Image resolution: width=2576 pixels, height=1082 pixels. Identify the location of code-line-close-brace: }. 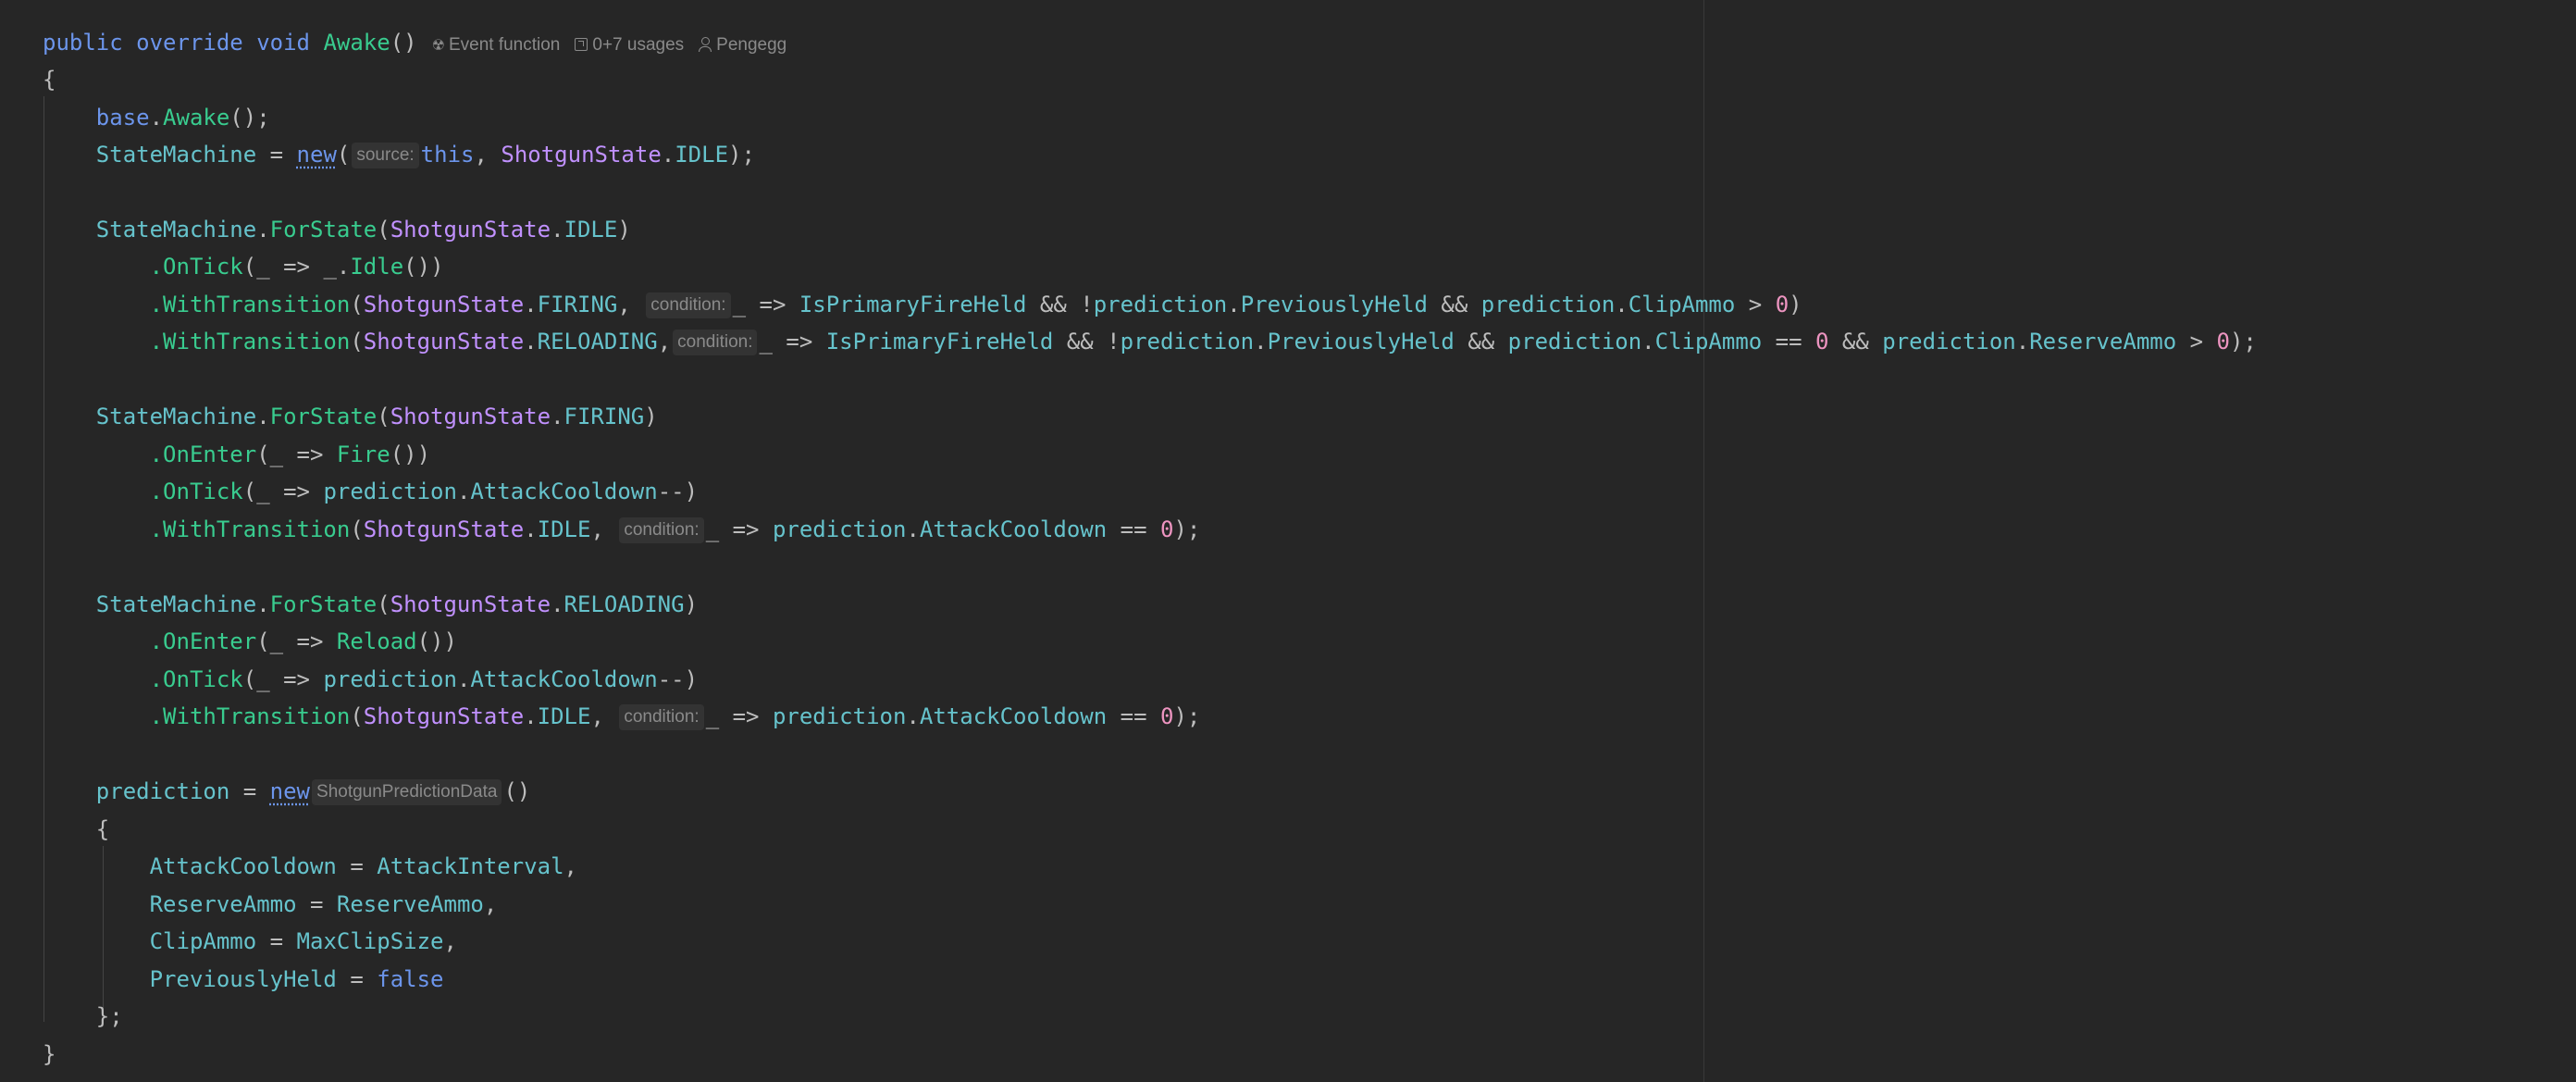
(49, 1054).